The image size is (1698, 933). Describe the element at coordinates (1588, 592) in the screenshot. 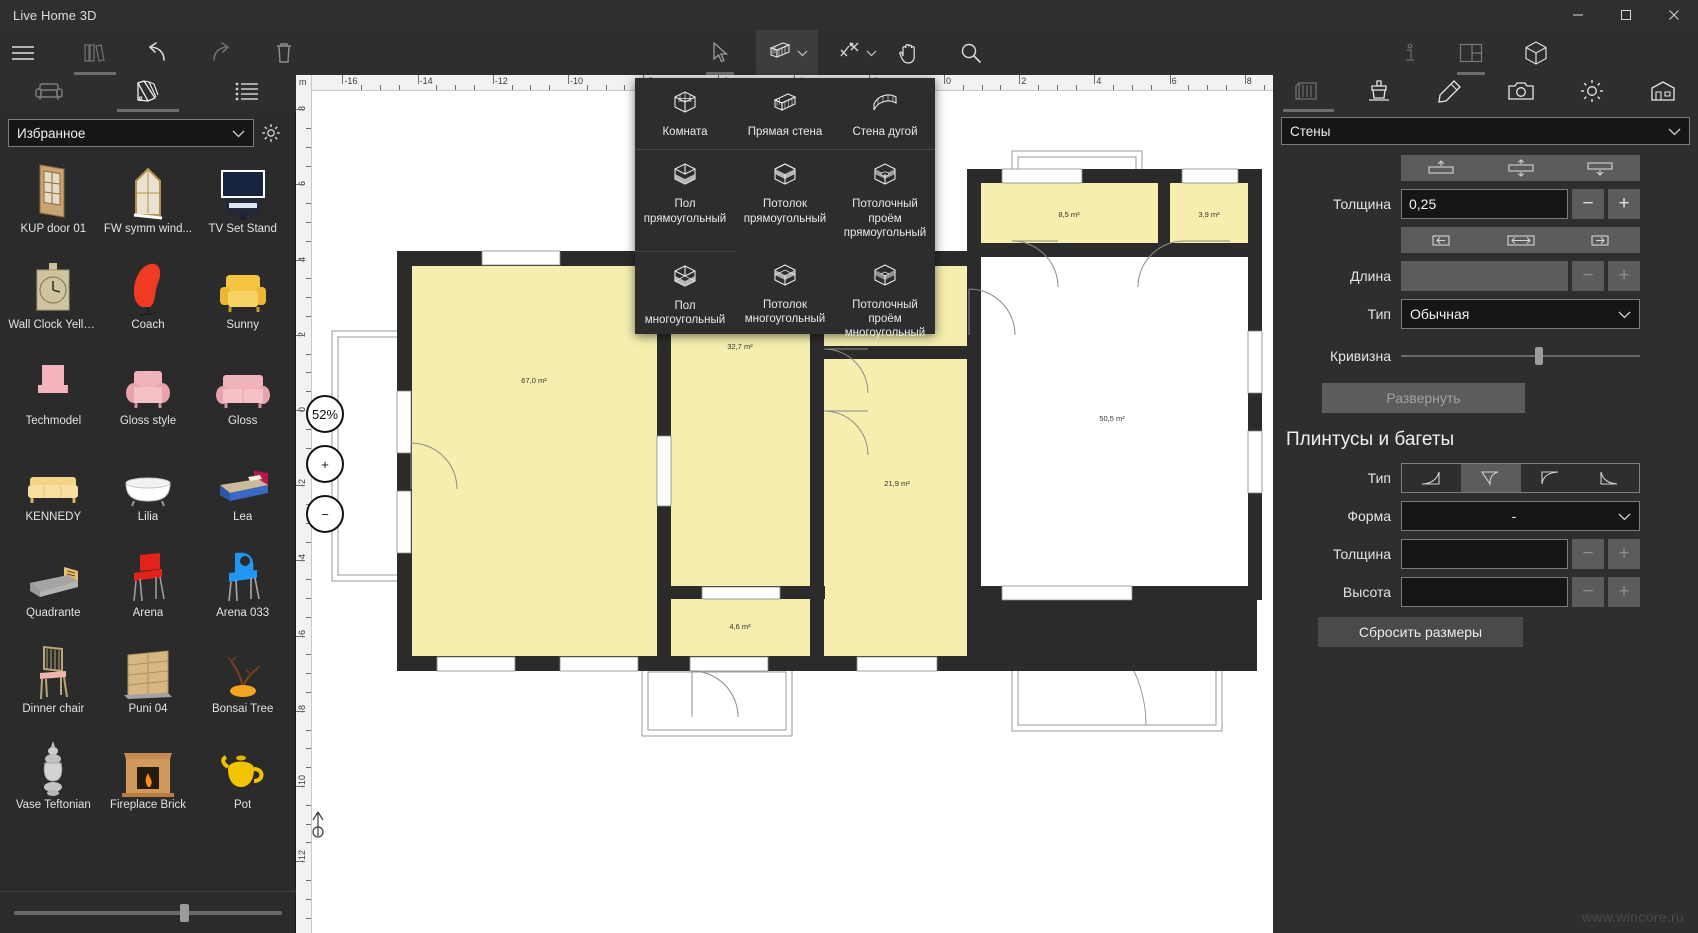

I see `baseboard-height-minus-button: −` at that location.